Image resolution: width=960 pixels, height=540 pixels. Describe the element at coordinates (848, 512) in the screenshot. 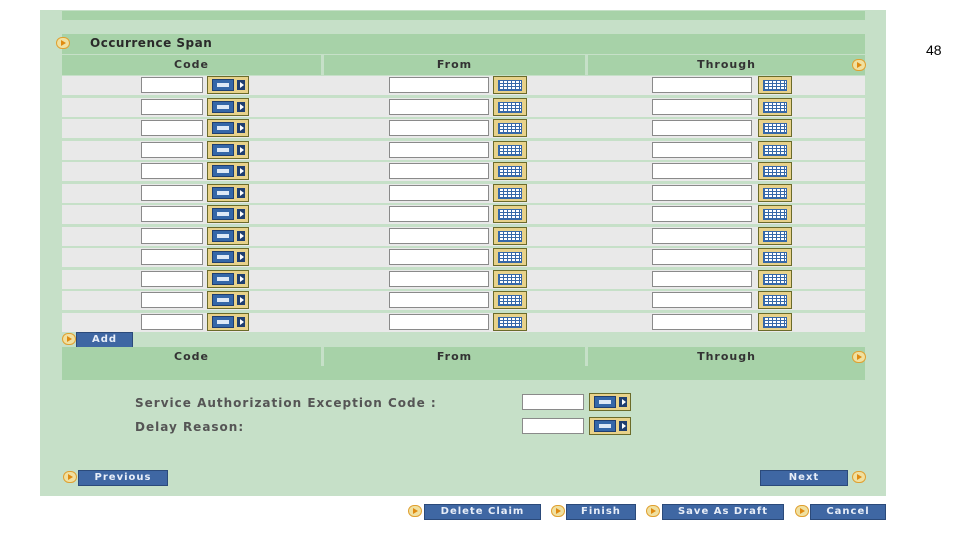

I see `cancel-button: Cancel` at that location.